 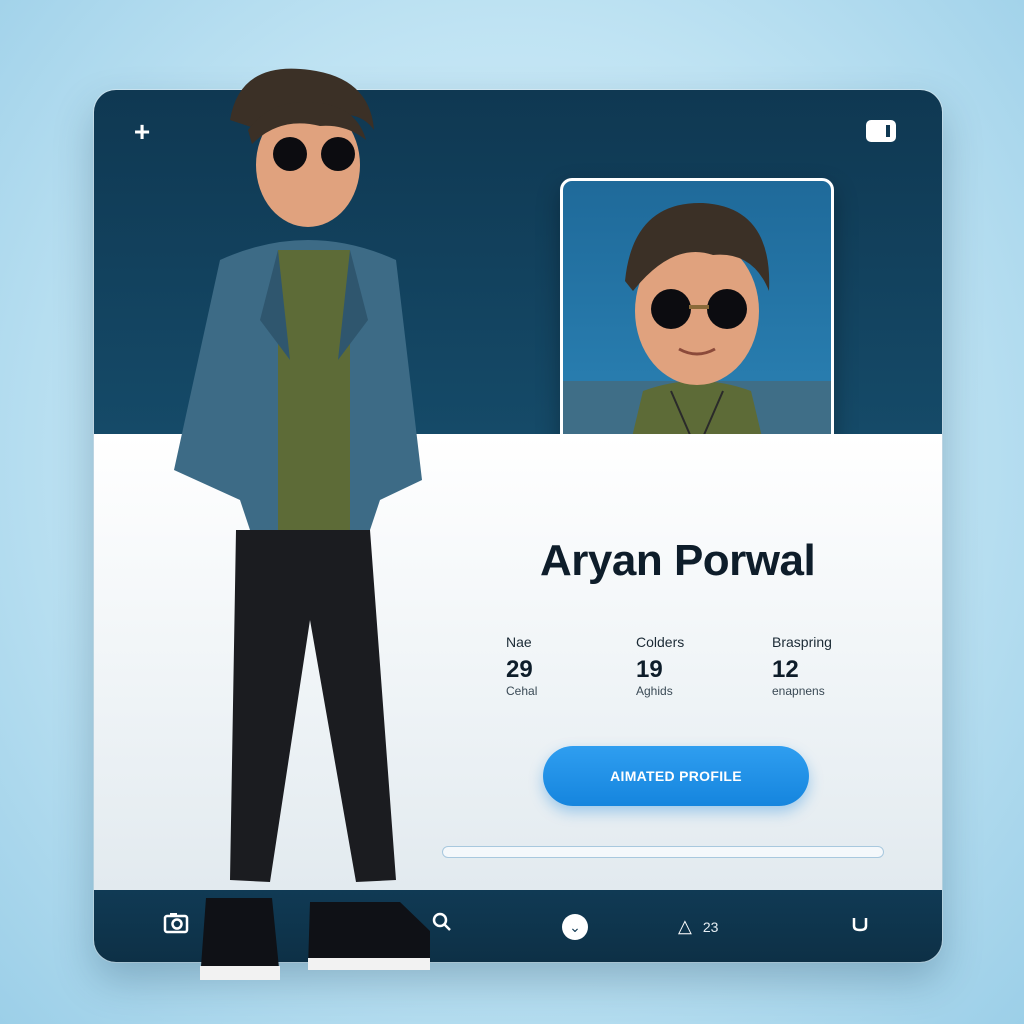 What do you see at coordinates (698, 926) in the screenshot?
I see `notifications-button: △ 23` at bounding box center [698, 926].